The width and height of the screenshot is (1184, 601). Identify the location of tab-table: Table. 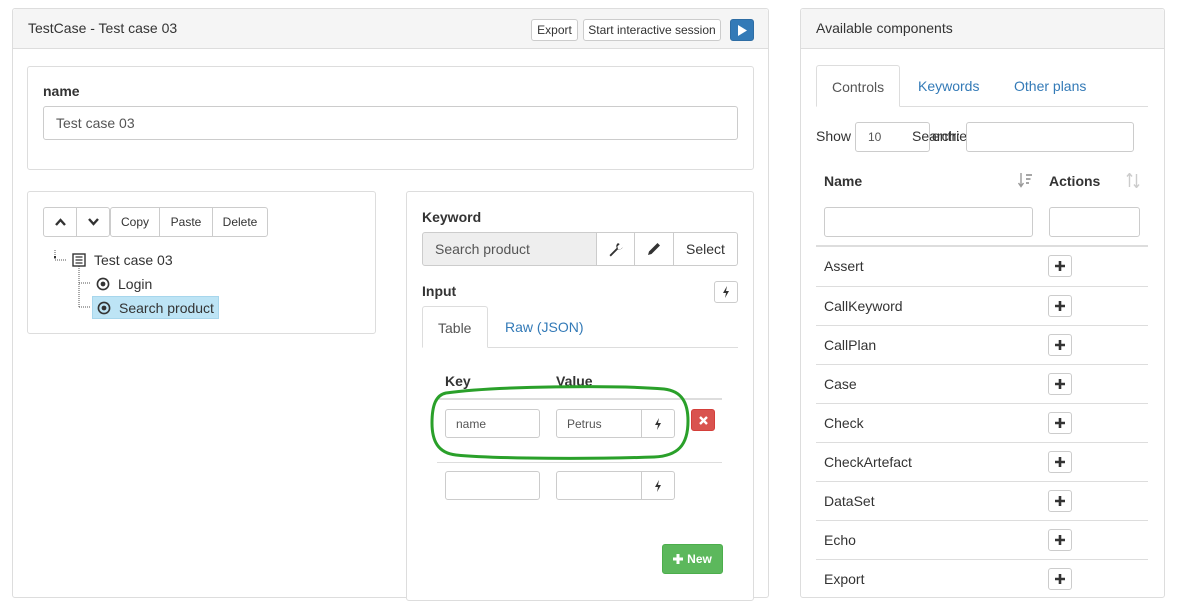
(455, 327).